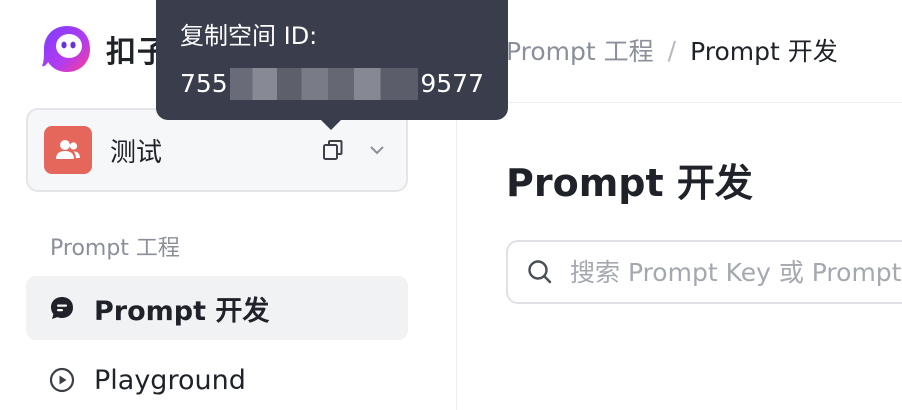 The image size is (902, 410). I want to click on space-avatar, so click(68, 150).